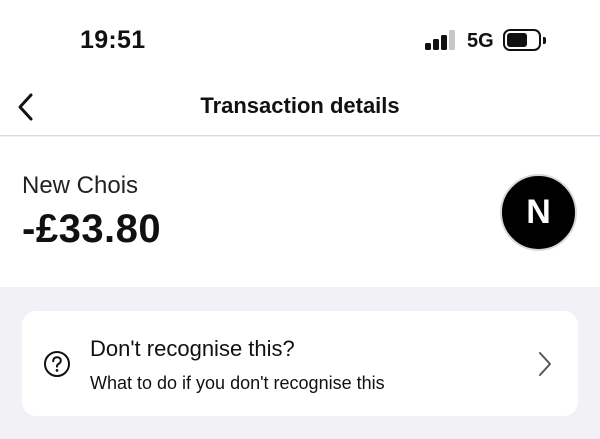 The image size is (600, 439). I want to click on navigation-bar: Transaction details, so click(300, 108).